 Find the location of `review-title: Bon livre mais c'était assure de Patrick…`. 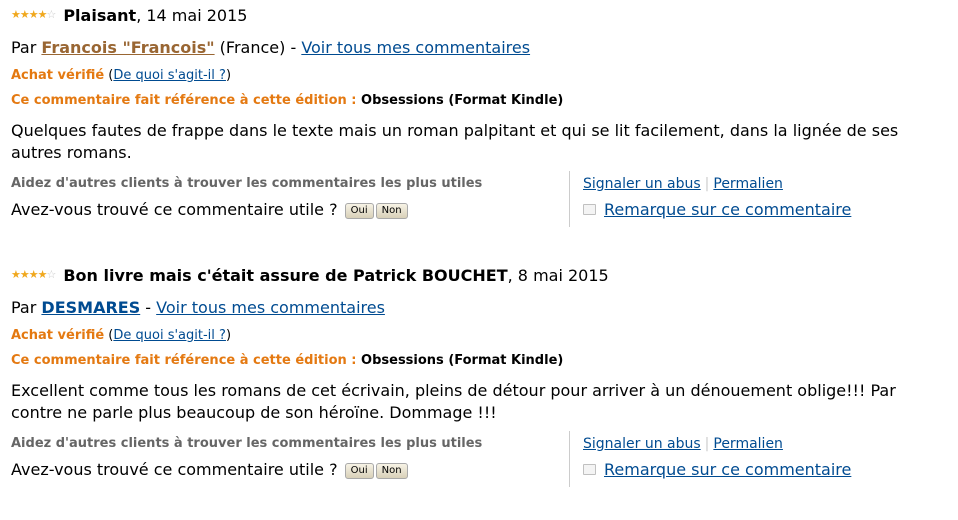

review-title: Bon livre mais c'était assure de Patrick… is located at coordinates (285, 275).